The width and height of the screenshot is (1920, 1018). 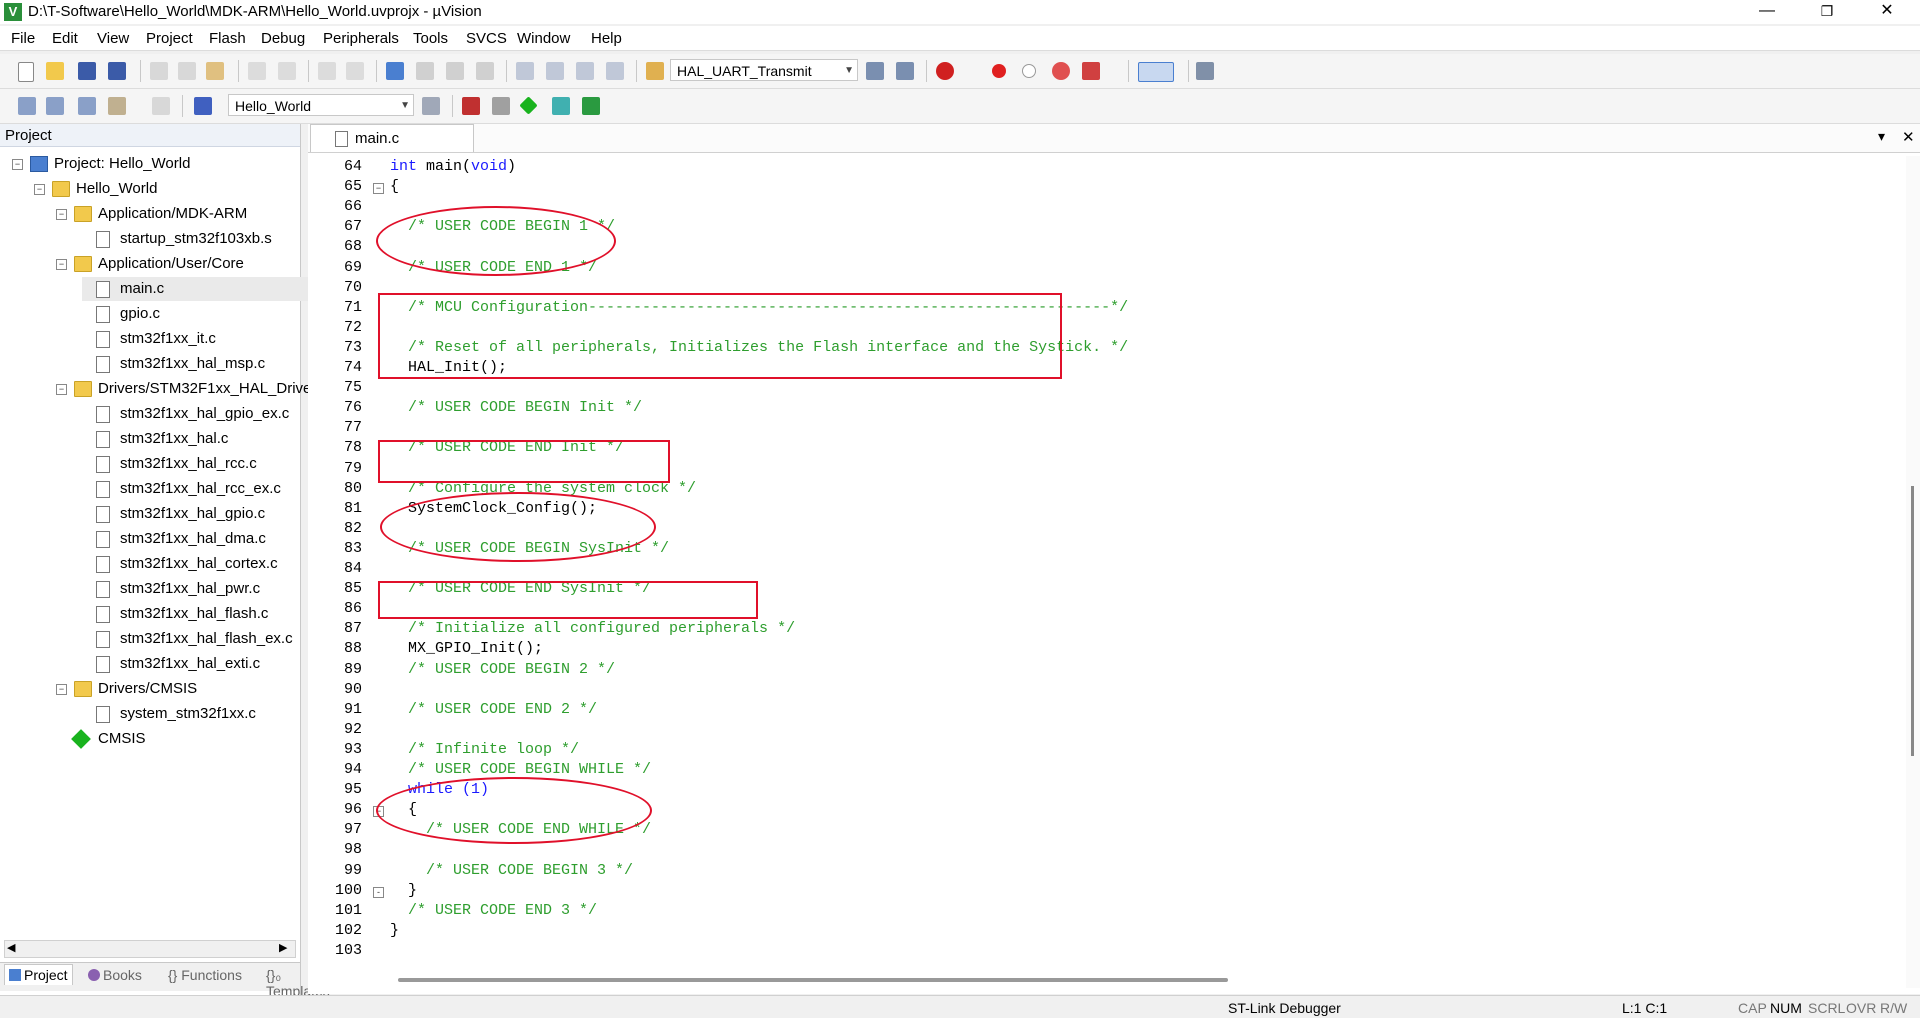 What do you see at coordinates (485, 71) in the screenshot?
I see `clear-bookmarks-icon` at bounding box center [485, 71].